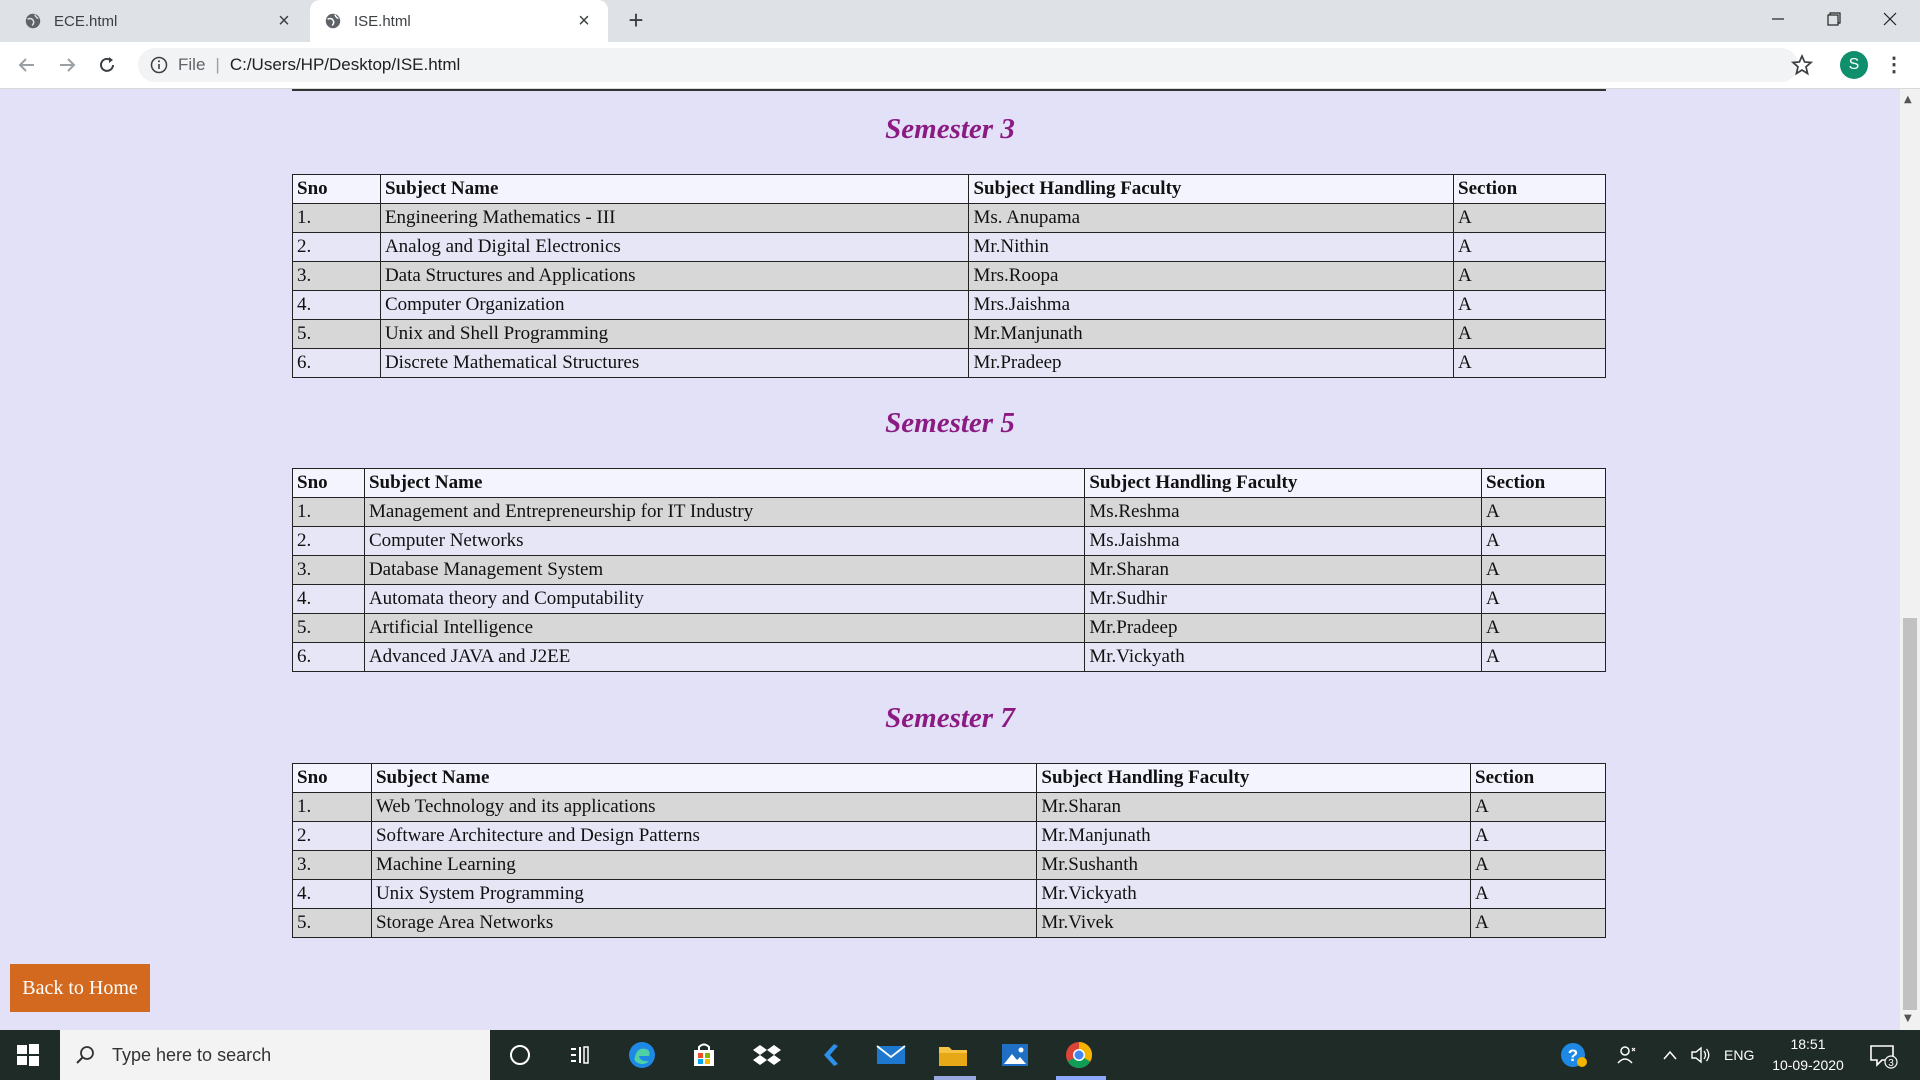  I want to click on table-row: 5. Artificial Intelligence Mr.Pradeep A, so click(949, 628).